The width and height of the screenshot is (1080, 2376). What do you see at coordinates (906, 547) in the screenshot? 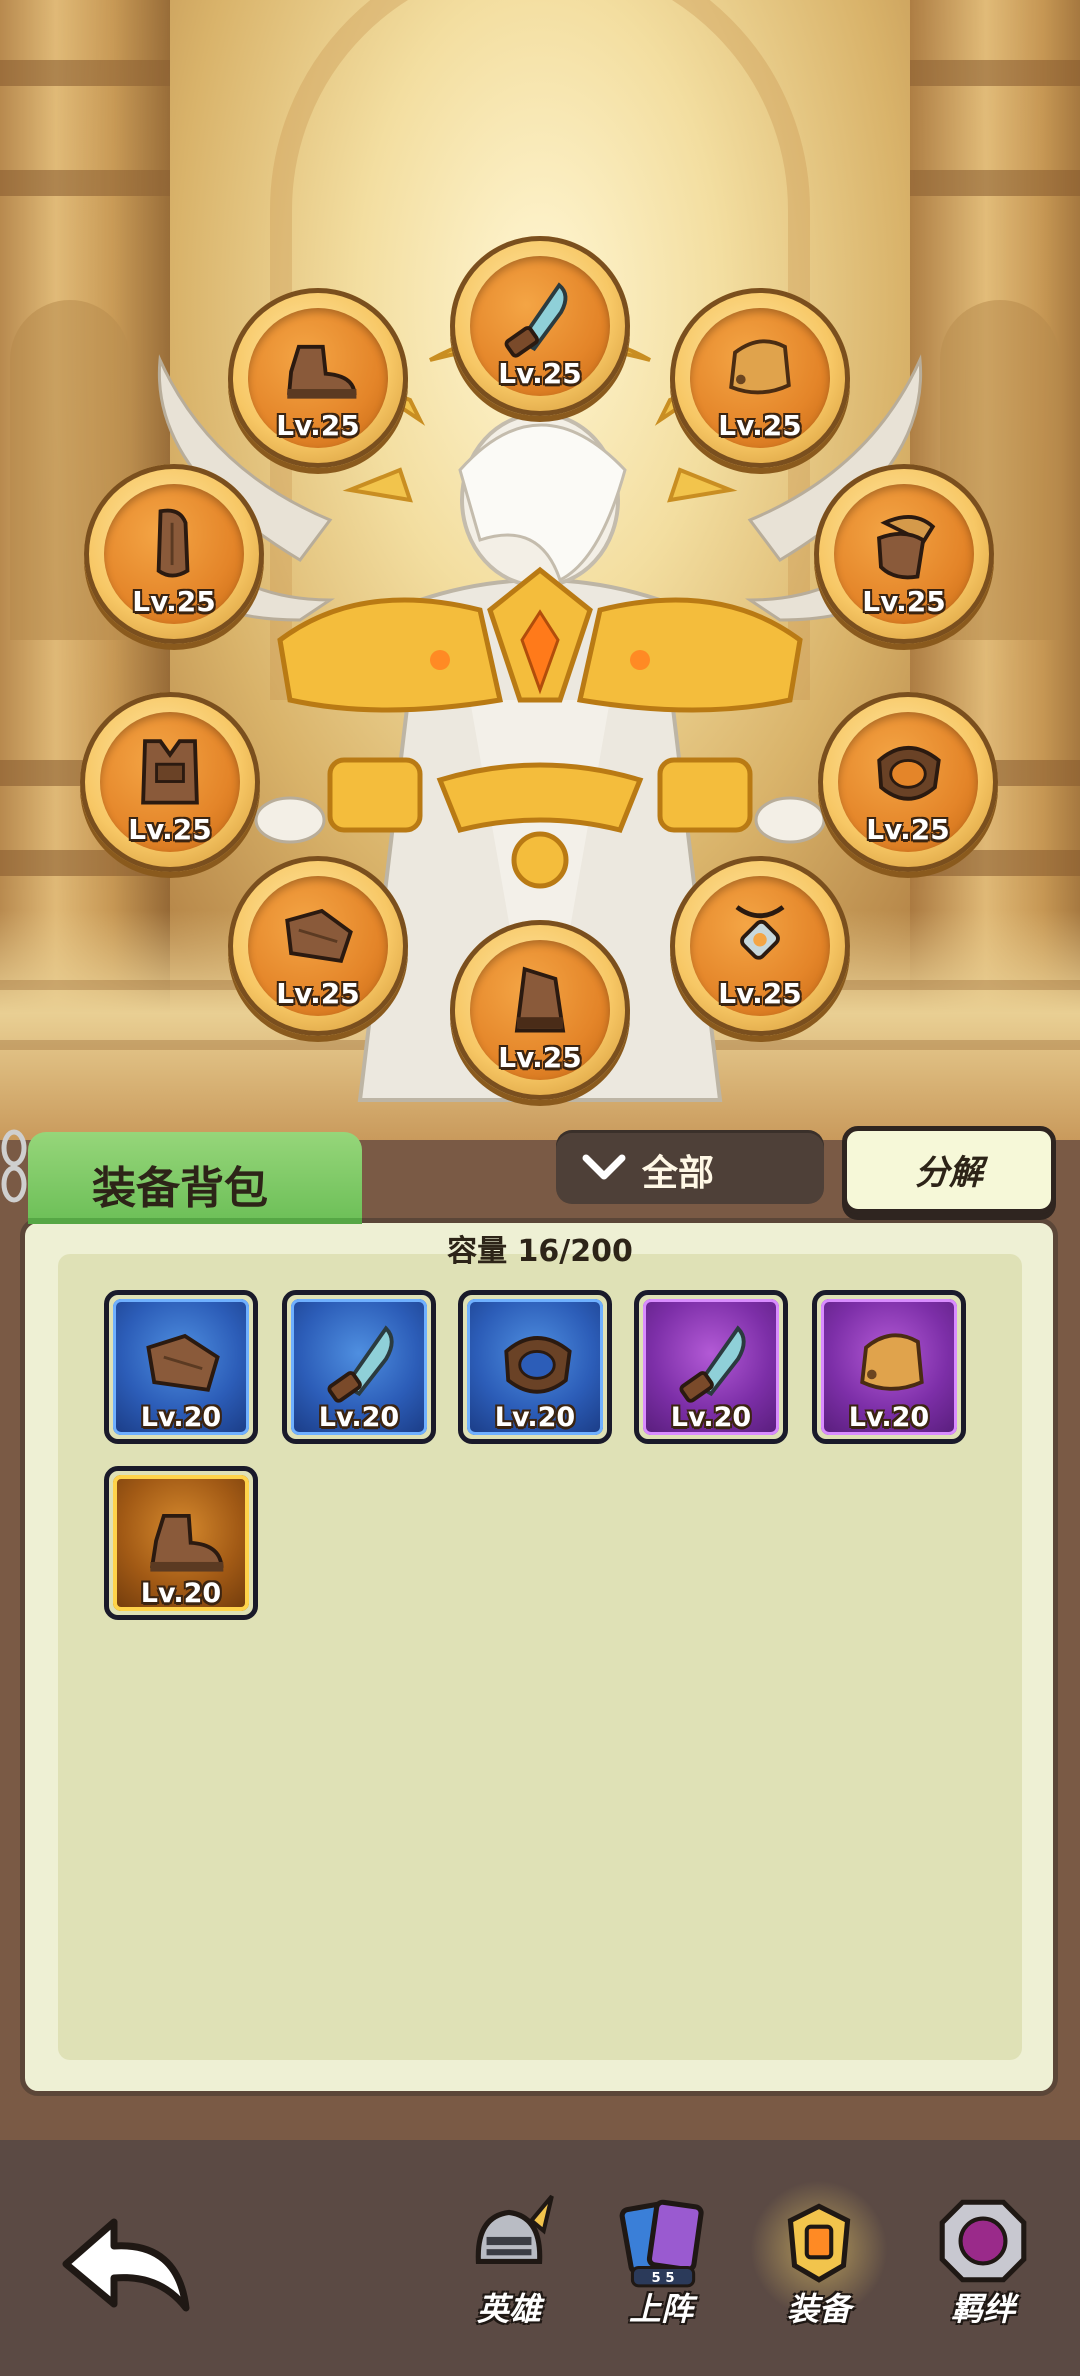
I see `pauldron-icon` at bounding box center [906, 547].